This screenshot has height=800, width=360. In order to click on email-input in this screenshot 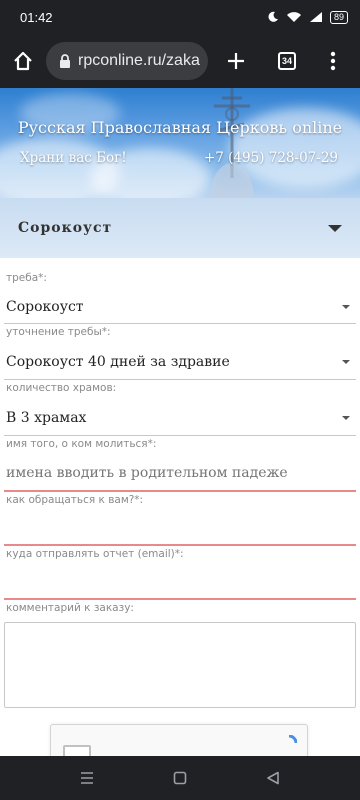, I will do `click(180, 583)`.